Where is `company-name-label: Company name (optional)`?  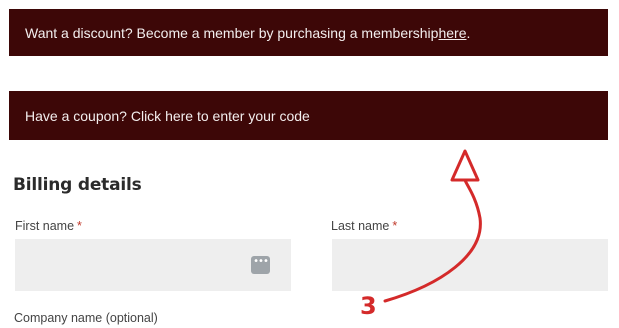 company-name-label: Company name (optional) is located at coordinates (86, 318).